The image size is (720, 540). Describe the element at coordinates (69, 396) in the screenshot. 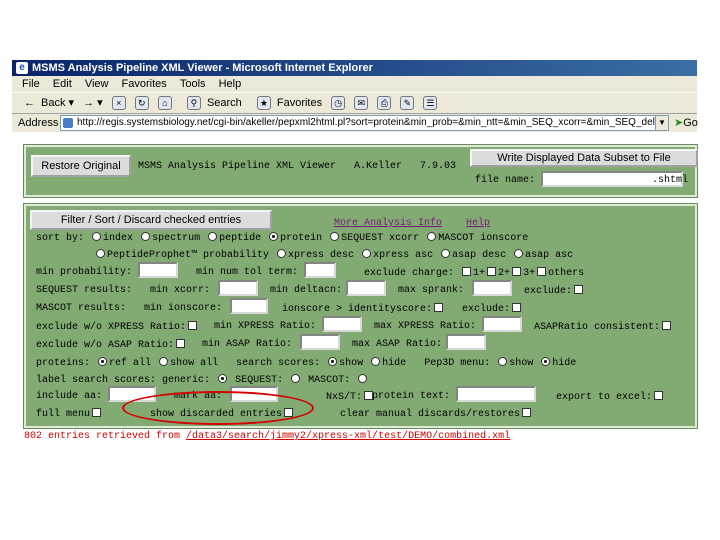

I see `include-aa-label: include aa:` at that location.